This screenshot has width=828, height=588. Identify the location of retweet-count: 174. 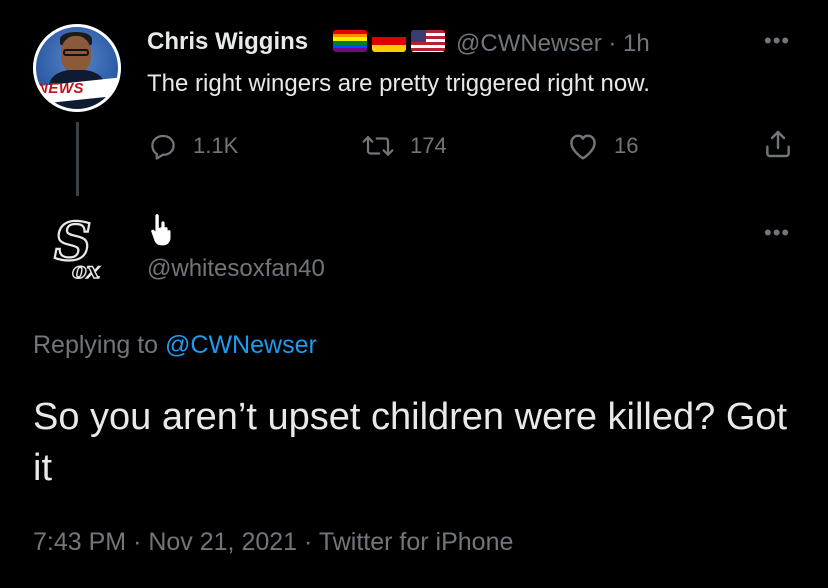
(428, 145).